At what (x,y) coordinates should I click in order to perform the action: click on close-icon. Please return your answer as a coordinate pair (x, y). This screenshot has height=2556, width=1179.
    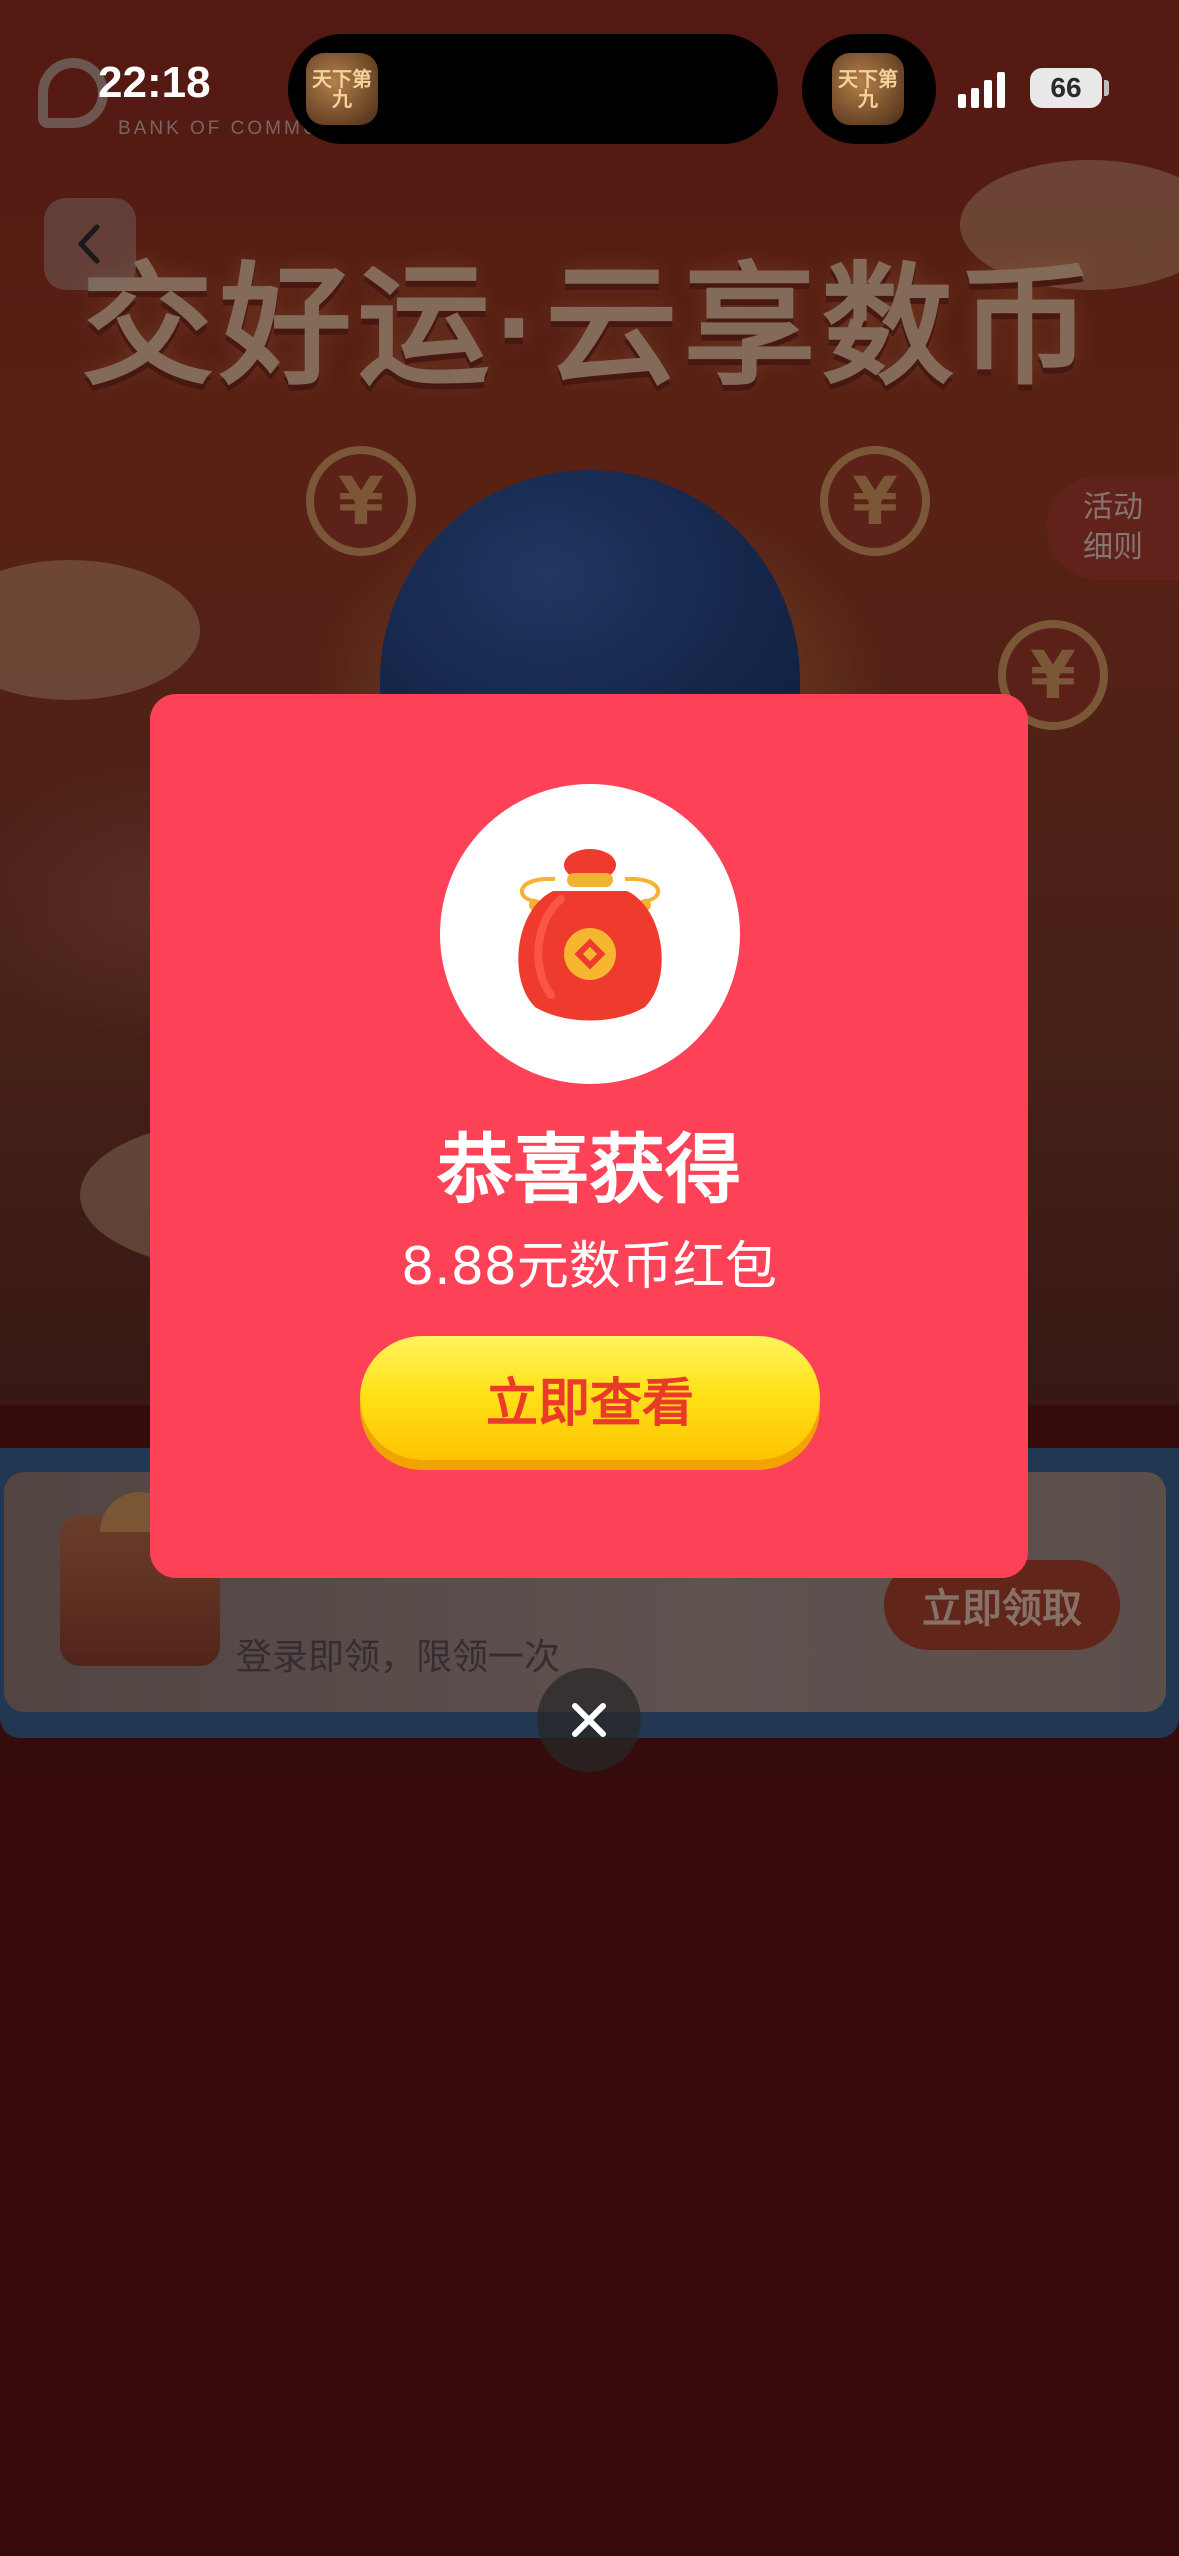
    Looking at the image, I should click on (589, 1720).